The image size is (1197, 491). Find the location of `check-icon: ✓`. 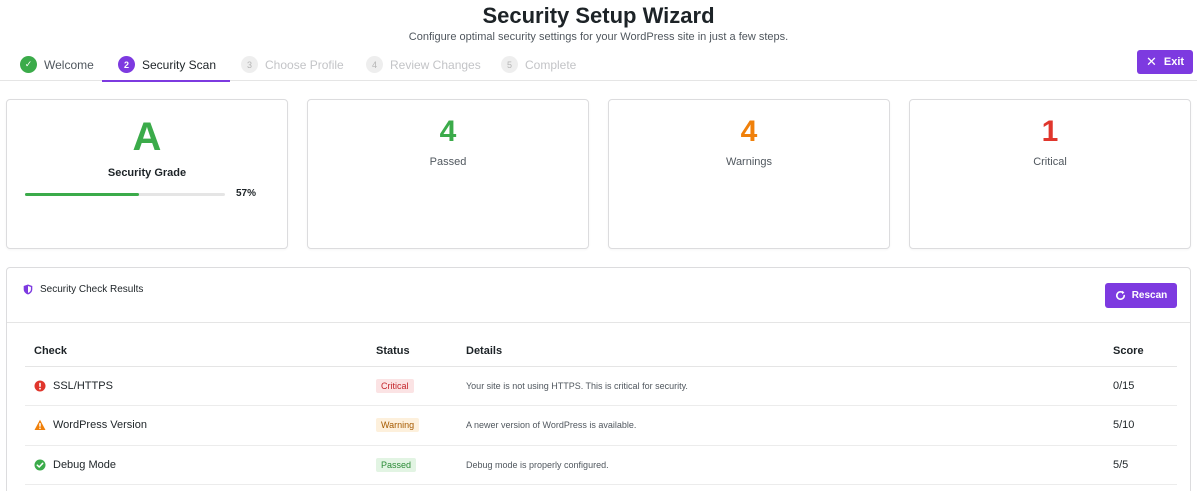

check-icon: ✓ is located at coordinates (28, 64).